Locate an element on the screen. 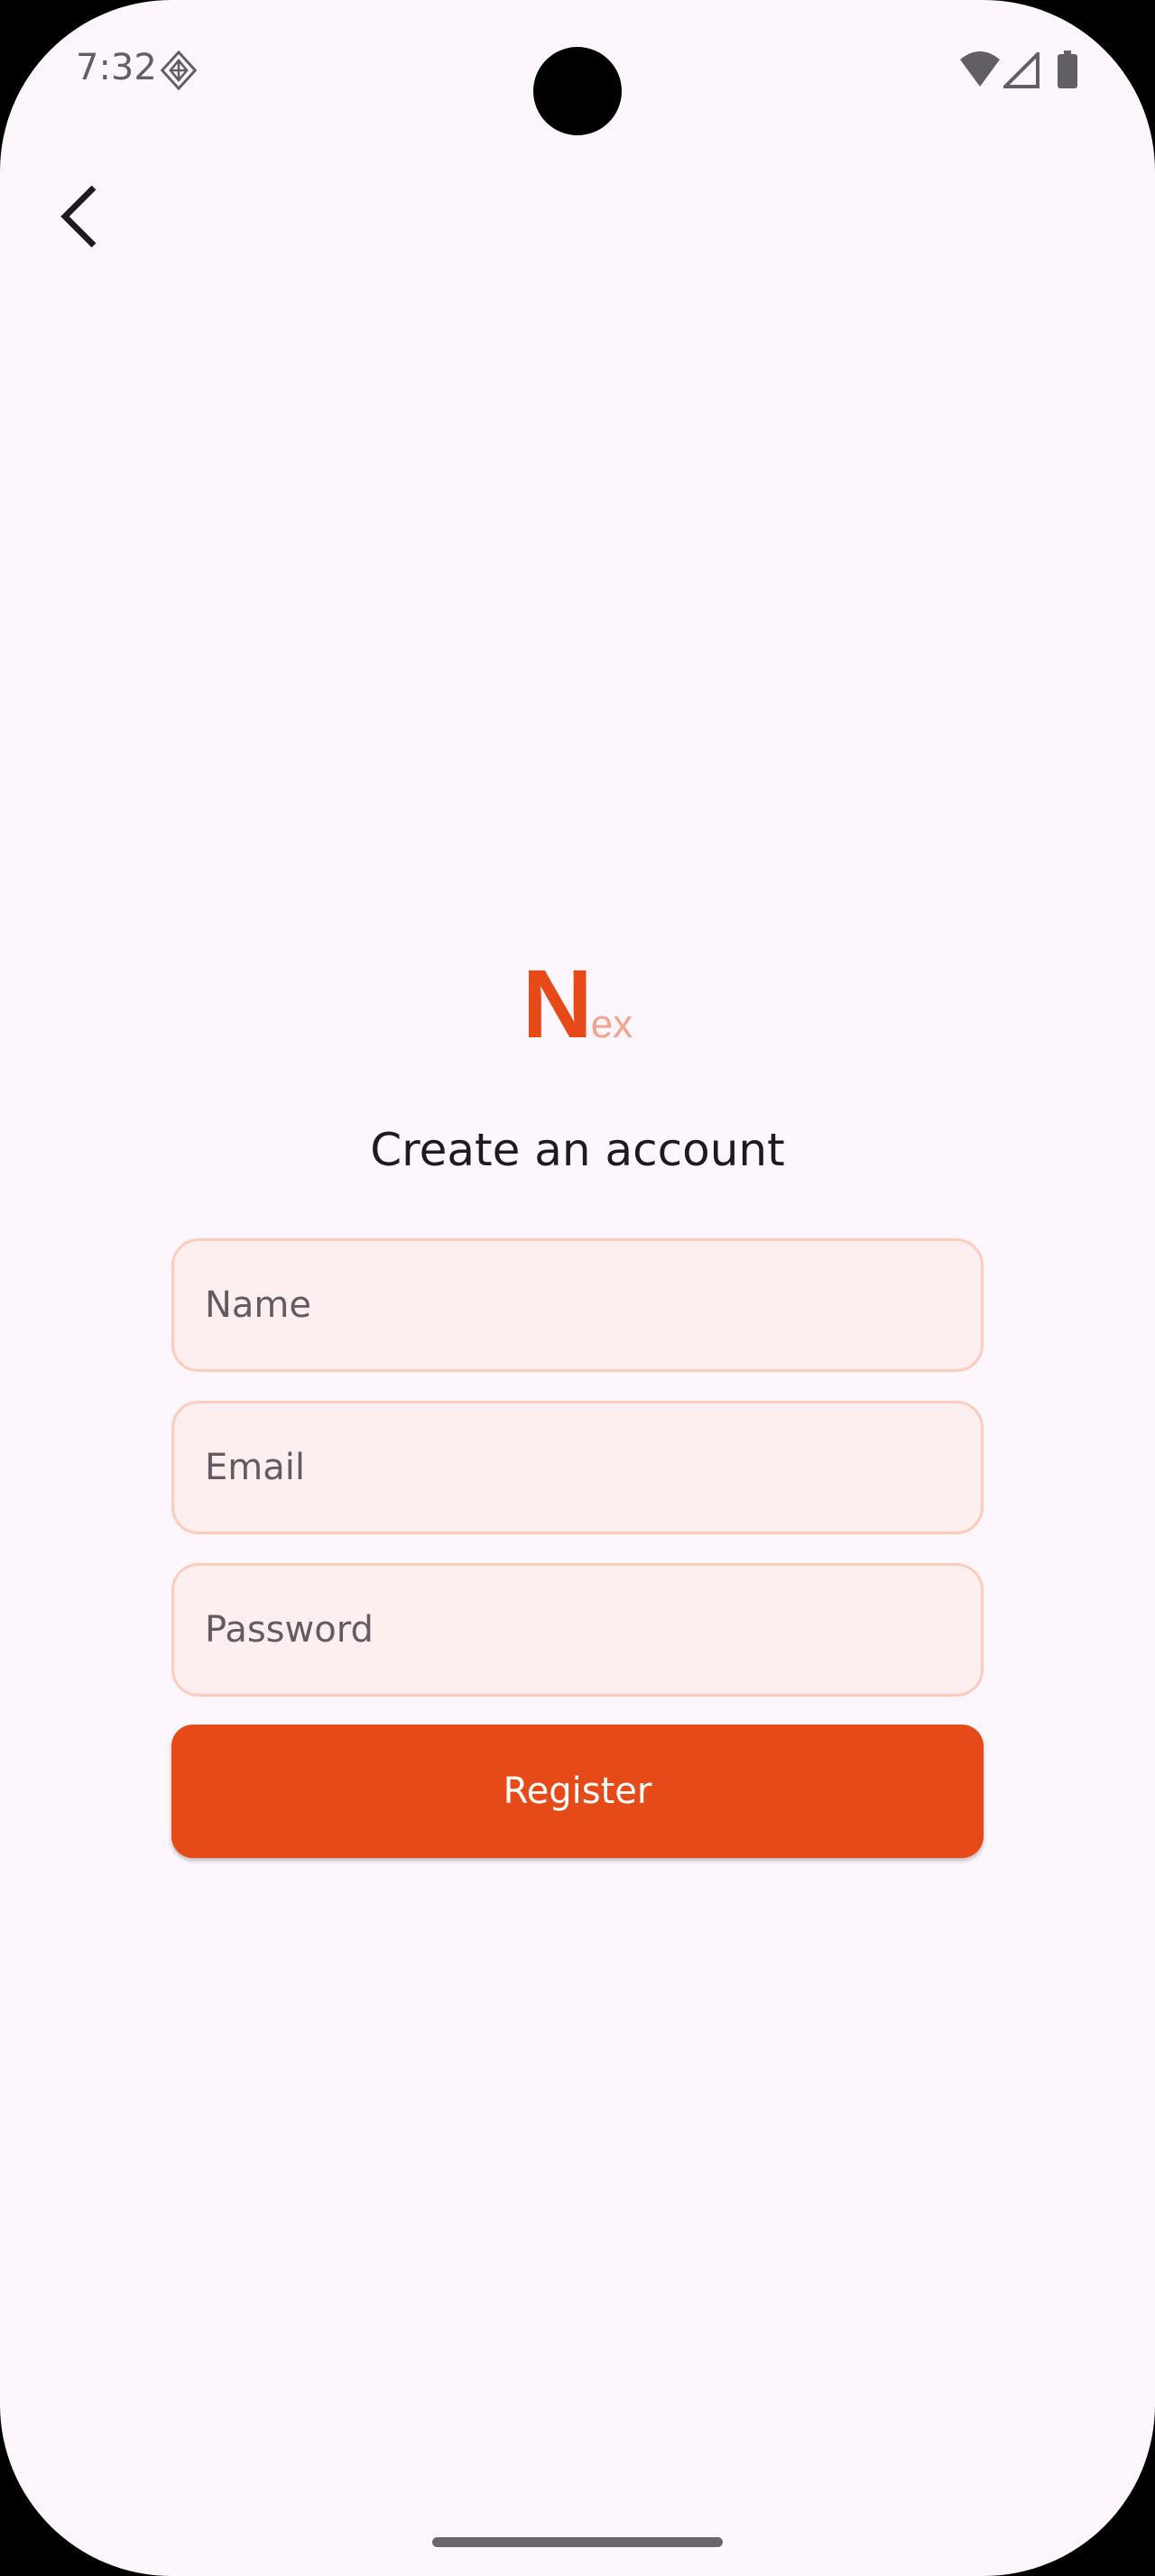 The width and height of the screenshot is (1155, 2576). logo-letter: N is located at coordinates (557, 1003).